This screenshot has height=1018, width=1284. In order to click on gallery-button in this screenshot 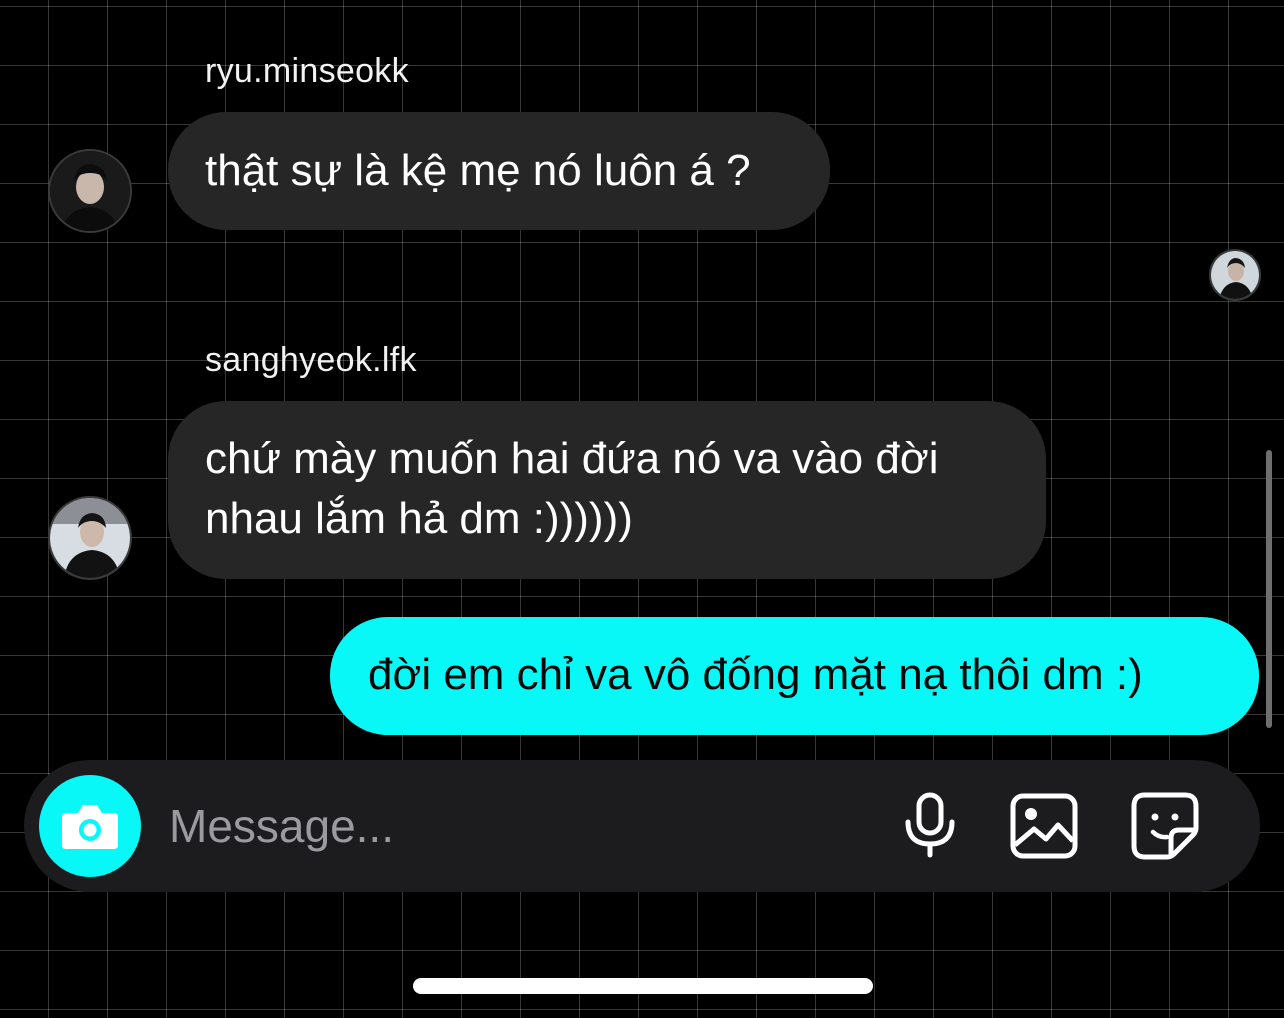, I will do `click(1044, 826)`.